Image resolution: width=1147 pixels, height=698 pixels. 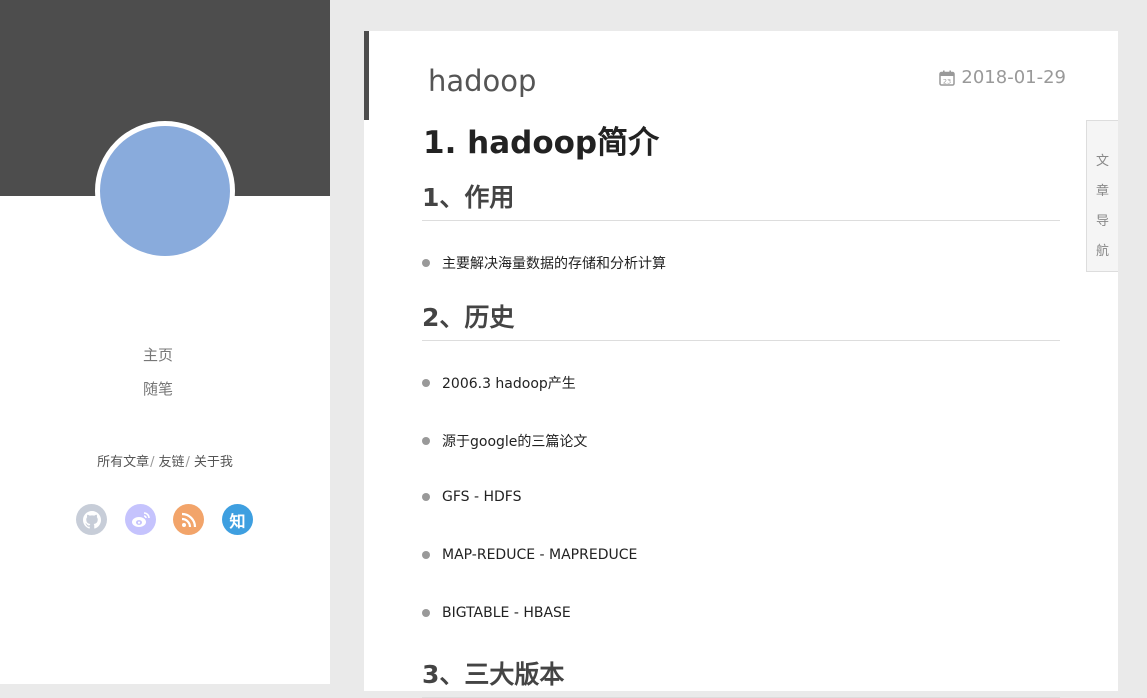 I want to click on list-item-text: 源于google的三篇论文, so click(x=515, y=442).